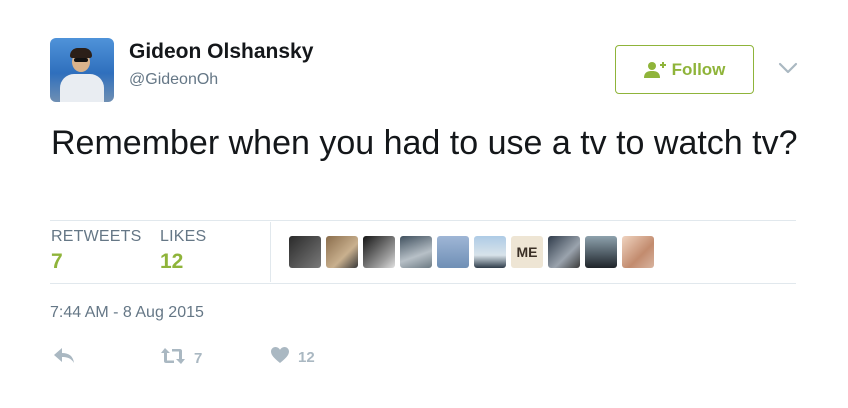 This screenshot has width=848, height=408. Describe the element at coordinates (292, 357) in the screenshot. I see `like-button: 12` at that location.